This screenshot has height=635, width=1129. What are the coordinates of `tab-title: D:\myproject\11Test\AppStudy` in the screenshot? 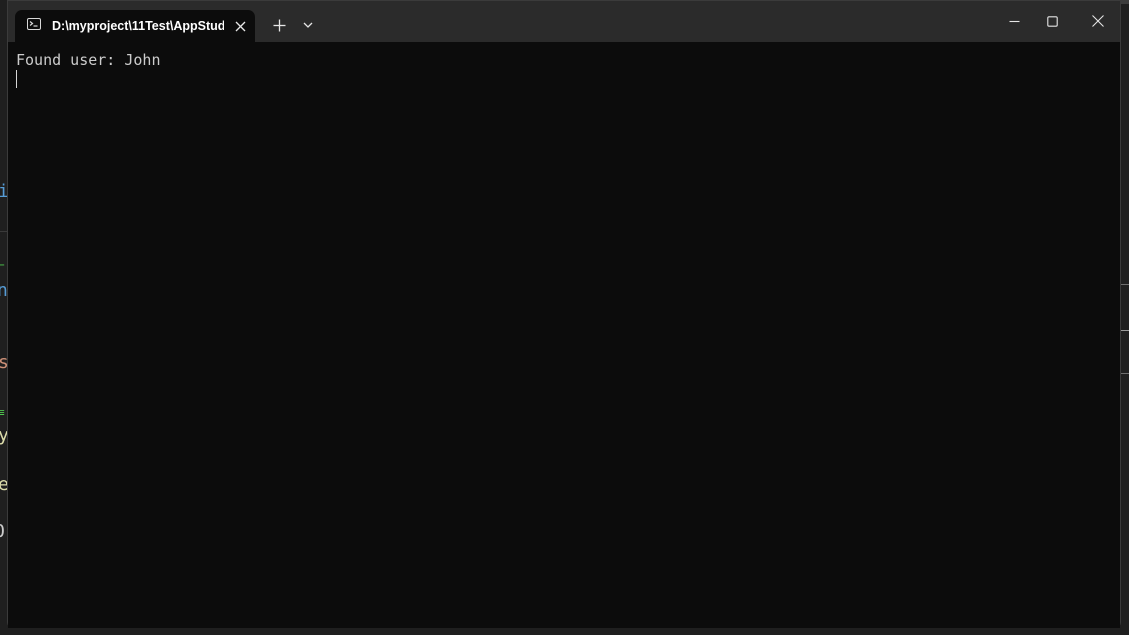 It's located at (138, 26).